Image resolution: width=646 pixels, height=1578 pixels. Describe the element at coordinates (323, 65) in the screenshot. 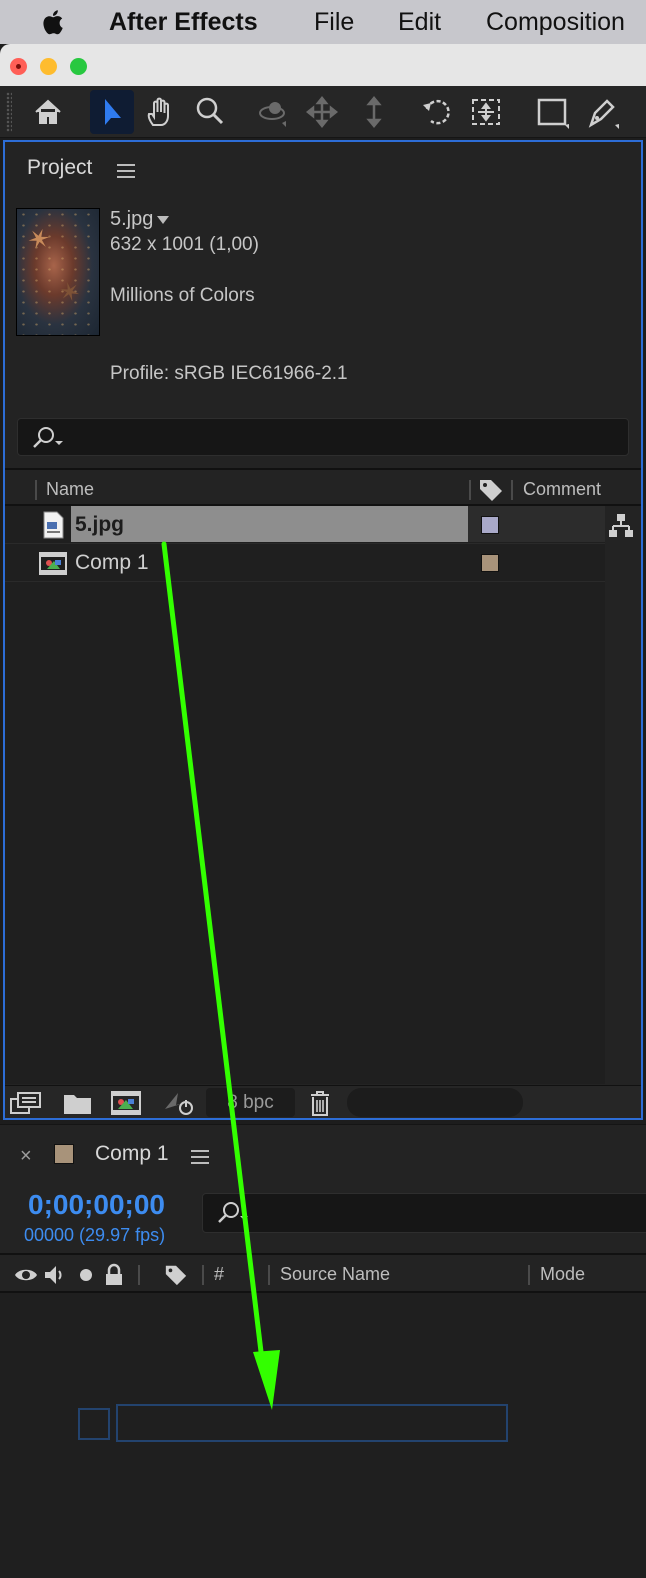

I see `window-title-bar` at that location.